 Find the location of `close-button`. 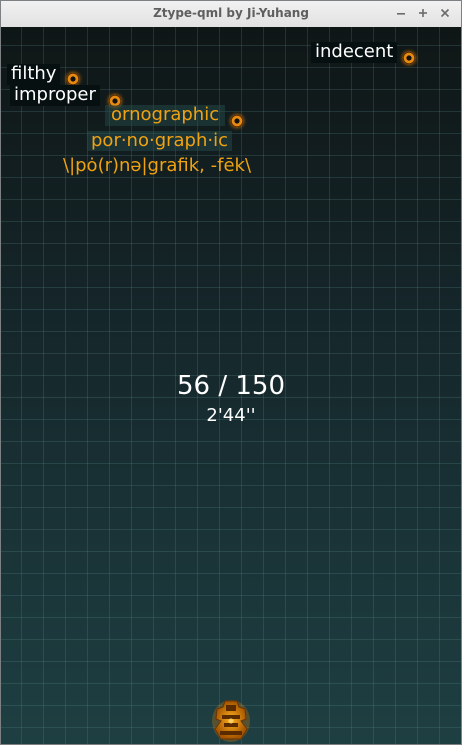

close-button is located at coordinates (445, 13).